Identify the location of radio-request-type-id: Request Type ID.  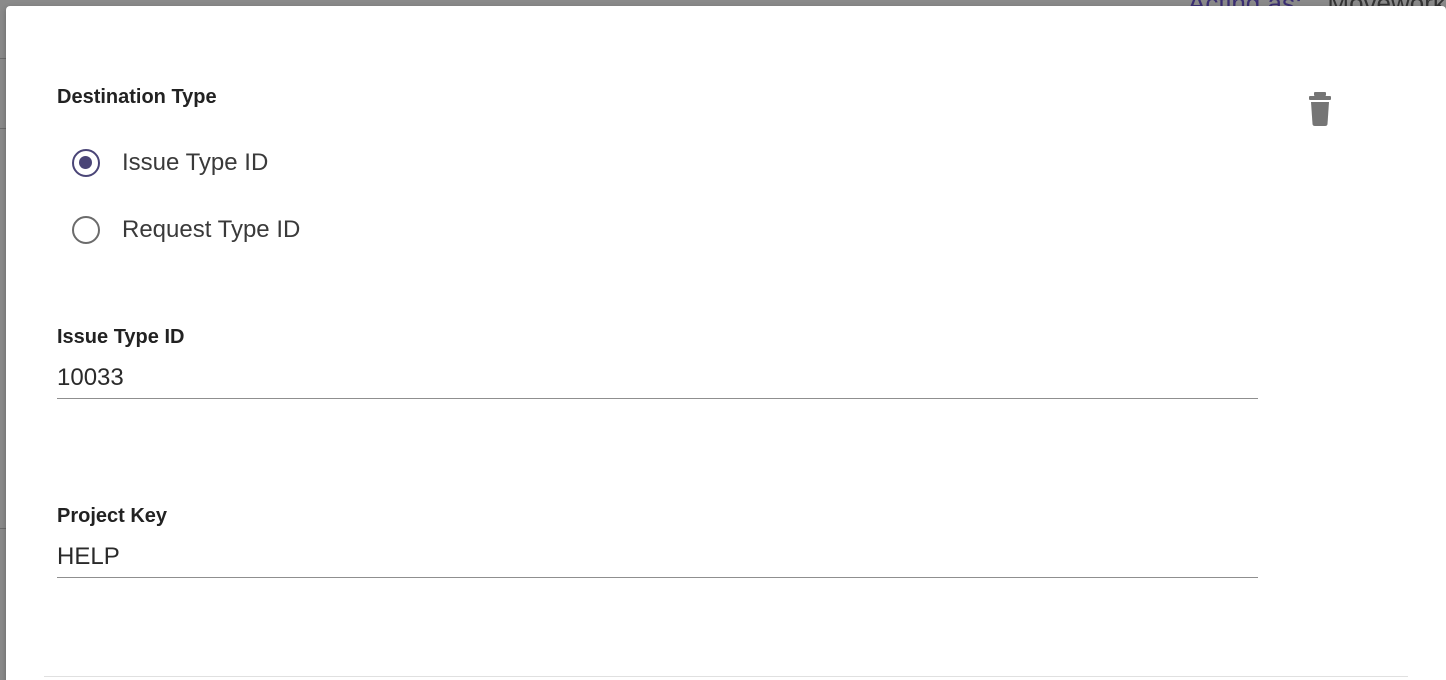
(186, 230).